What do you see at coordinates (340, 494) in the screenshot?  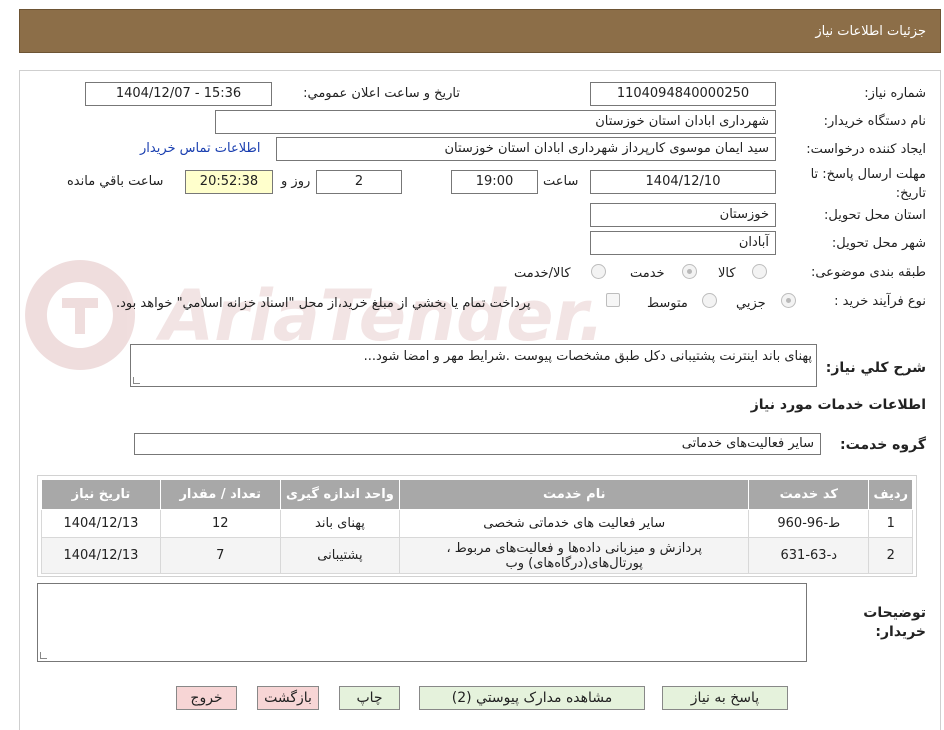 I see `col-unit: واحد اندازه گيری` at bounding box center [340, 494].